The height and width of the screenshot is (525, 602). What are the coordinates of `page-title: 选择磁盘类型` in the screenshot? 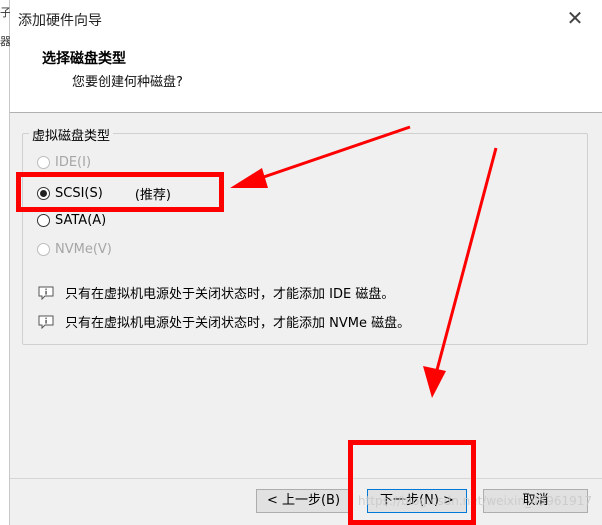 It's located at (84, 59).